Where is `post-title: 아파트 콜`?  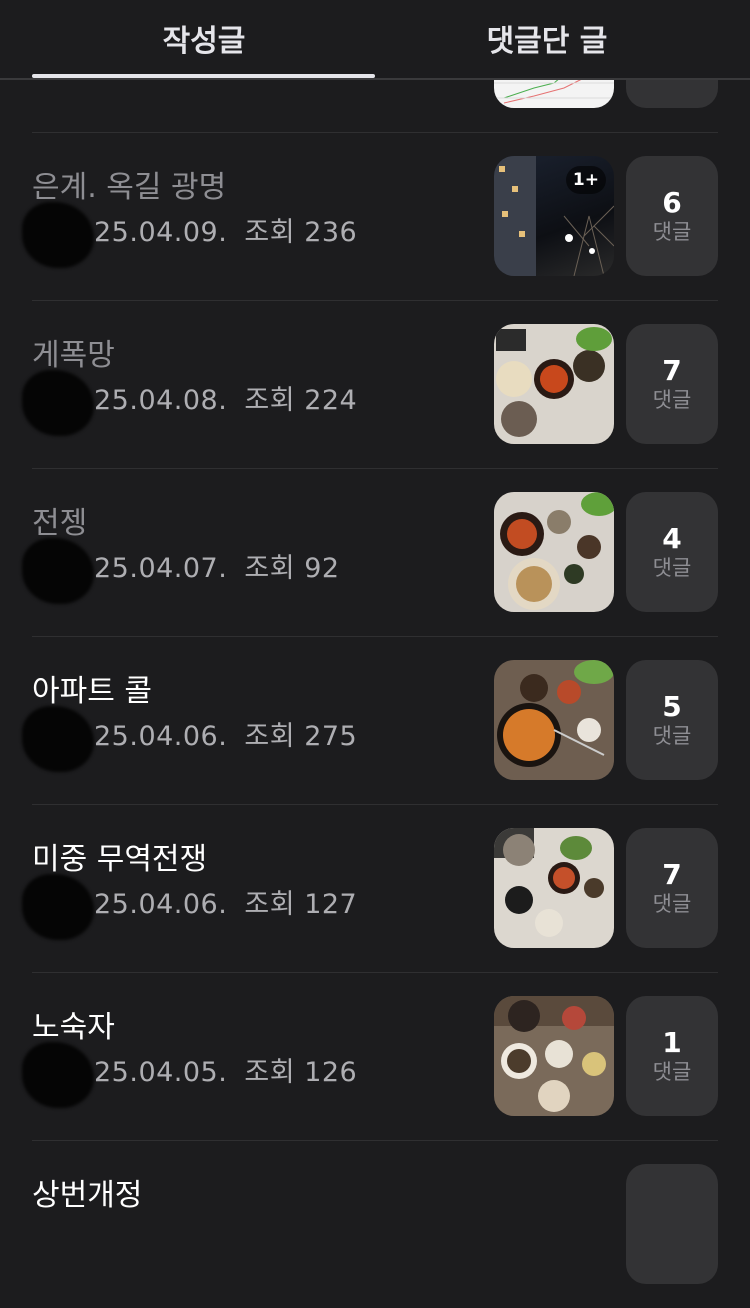 post-title: 아파트 콜 is located at coordinates (92, 691).